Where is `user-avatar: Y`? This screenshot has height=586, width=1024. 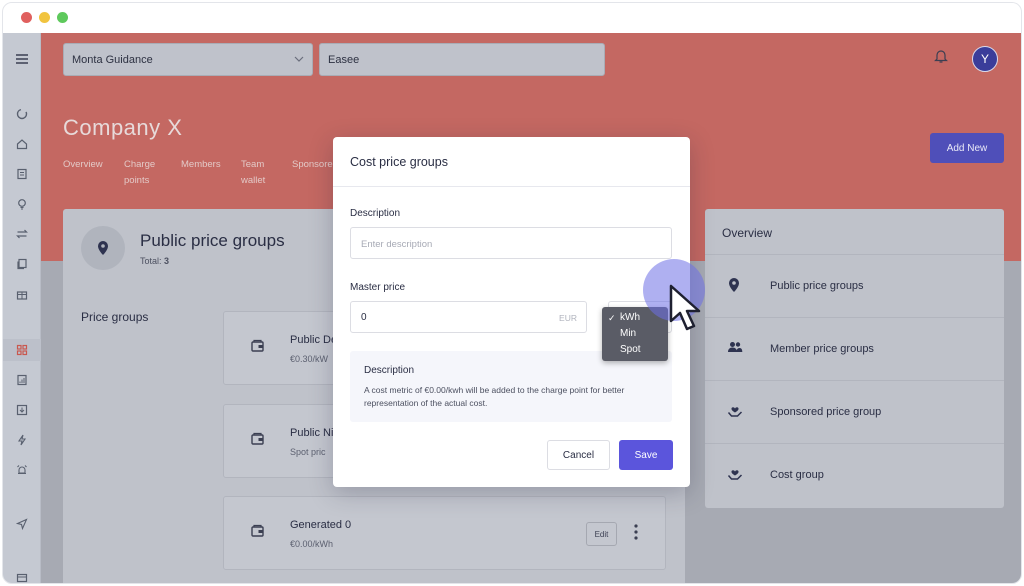 user-avatar: Y is located at coordinates (985, 59).